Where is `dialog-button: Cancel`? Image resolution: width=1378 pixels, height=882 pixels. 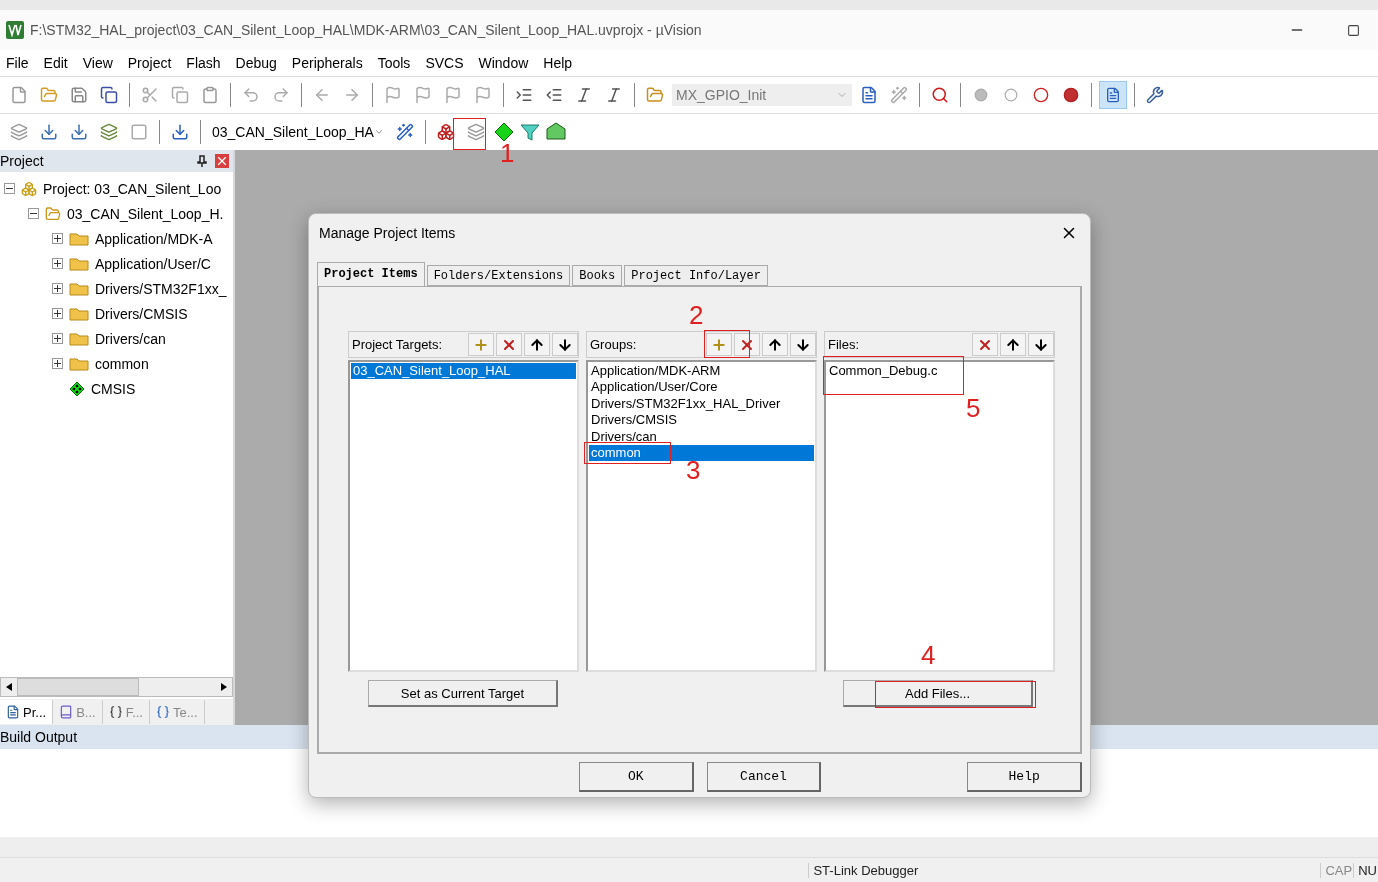 dialog-button: Cancel is located at coordinates (764, 777).